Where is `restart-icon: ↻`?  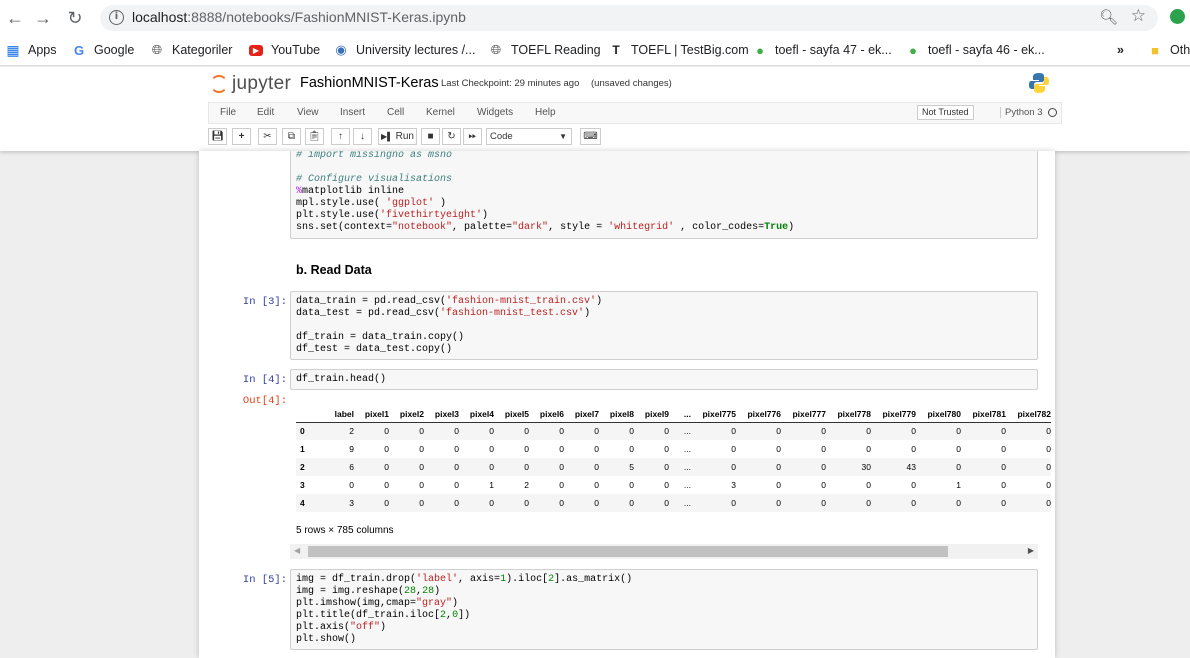
restart-icon: ↻ is located at coordinates (451, 136).